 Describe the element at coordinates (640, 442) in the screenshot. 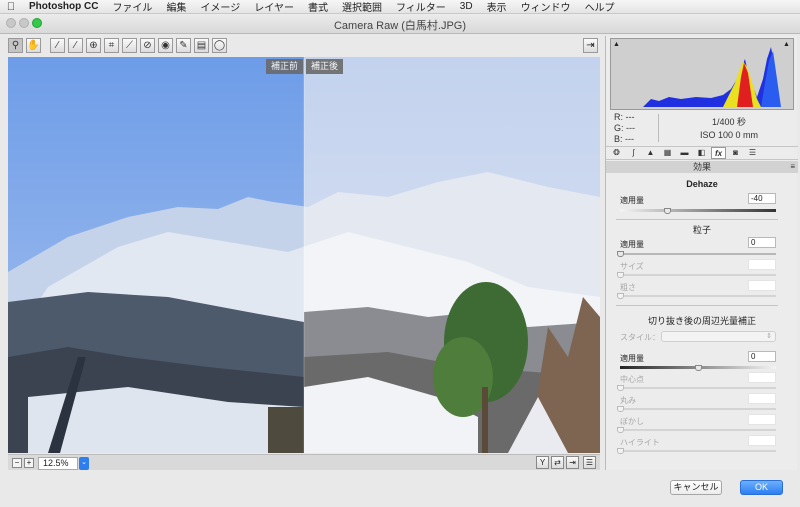

I see `vignette-highlights-label: ハイライト` at that location.